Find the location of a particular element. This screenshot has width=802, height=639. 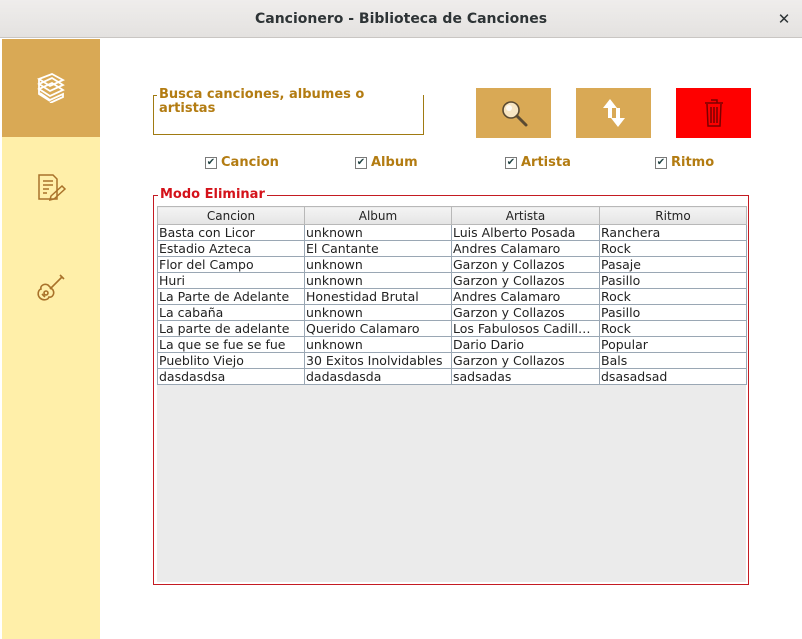

filter-ritmo-label: Ritmo is located at coordinates (693, 162).